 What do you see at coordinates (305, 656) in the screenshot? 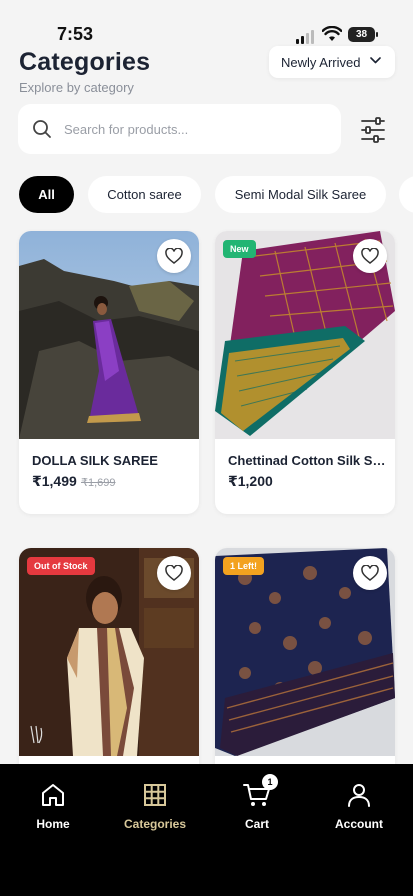
I see `product-card: 1 Left!` at bounding box center [305, 656].